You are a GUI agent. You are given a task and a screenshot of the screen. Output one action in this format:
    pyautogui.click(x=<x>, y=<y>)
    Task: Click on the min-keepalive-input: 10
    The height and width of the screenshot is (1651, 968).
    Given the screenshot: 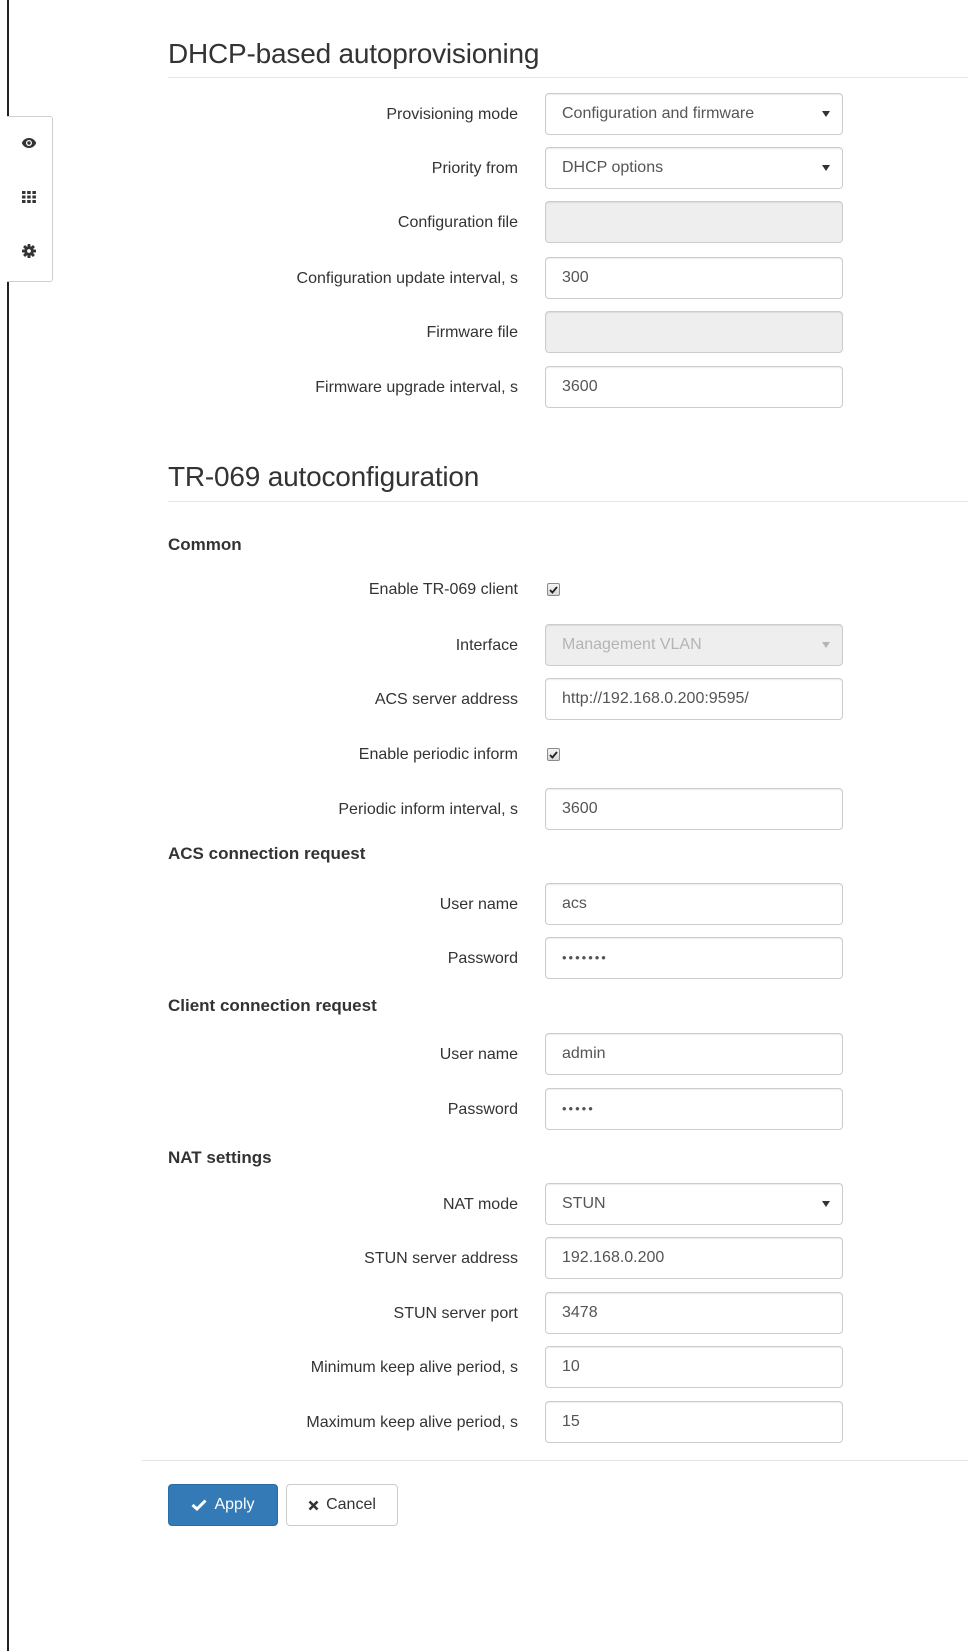 What is the action you would take?
    pyautogui.click(x=694, y=1367)
    